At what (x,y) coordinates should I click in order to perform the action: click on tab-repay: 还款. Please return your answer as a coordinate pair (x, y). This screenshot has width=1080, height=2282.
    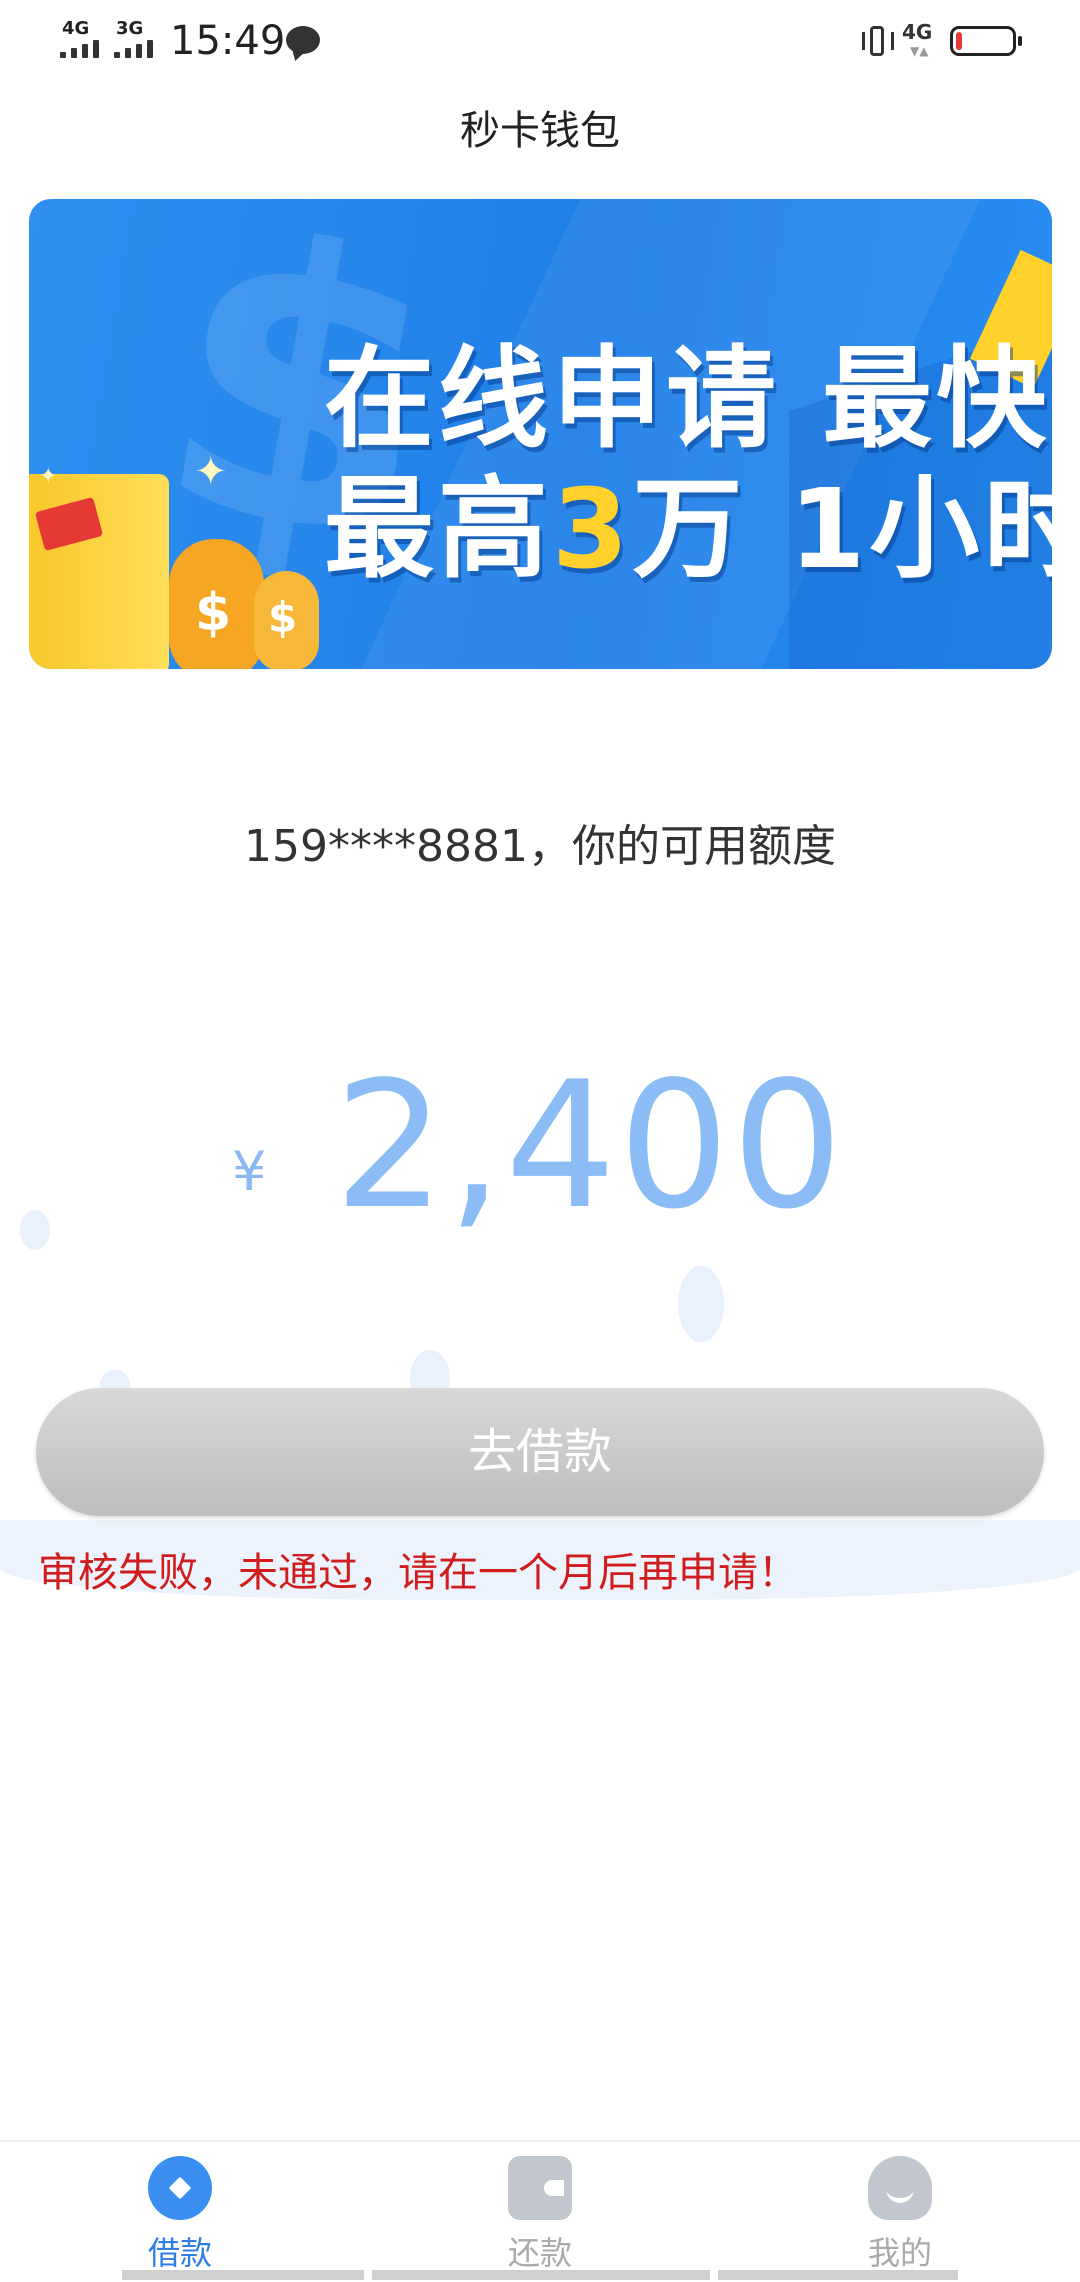
    Looking at the image, I should click on (540, 2212).